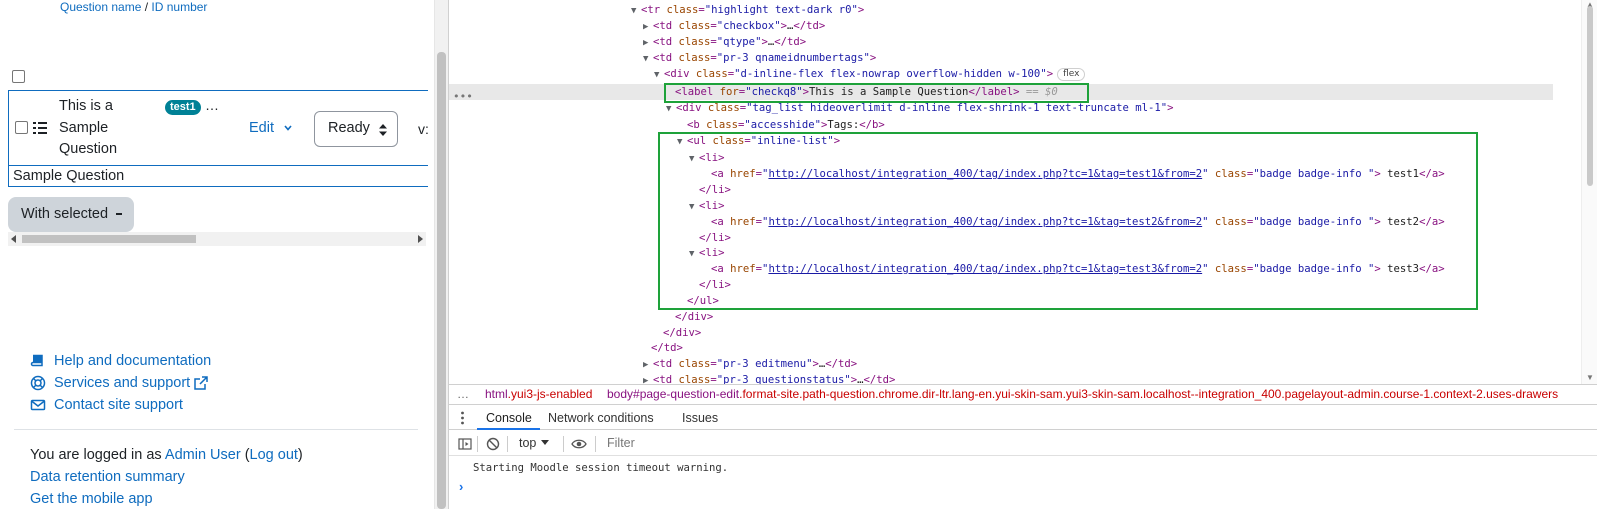 The image size is (1597, 509). I want to click on envelope-icon, so click(38, 405).